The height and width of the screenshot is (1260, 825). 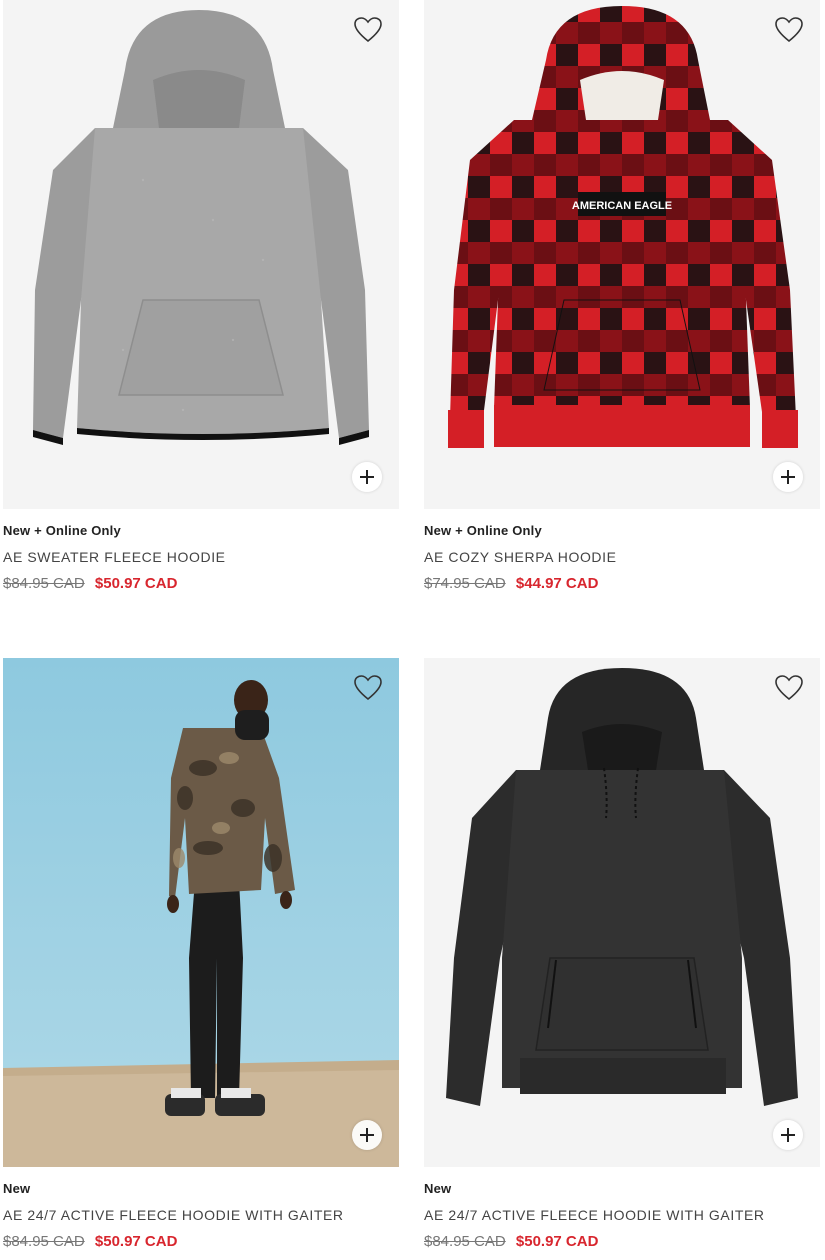 What do you see at coordinates (622, 557) in the screenshot?
I see `product-name: AE COZY SHERPA HOODIE` at bounding box center [622, 557].